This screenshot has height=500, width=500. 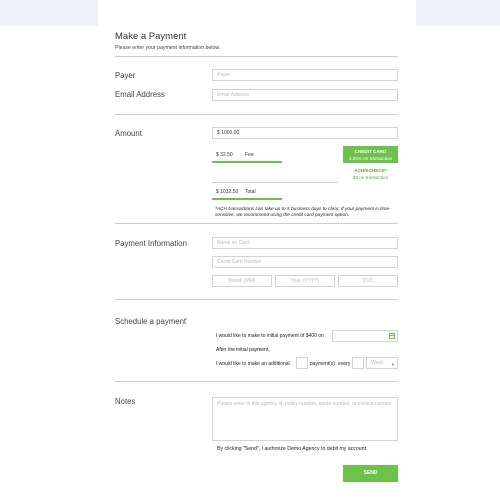 I want to click on payment-info-label: Payment Information, so click(x=151, y=243).